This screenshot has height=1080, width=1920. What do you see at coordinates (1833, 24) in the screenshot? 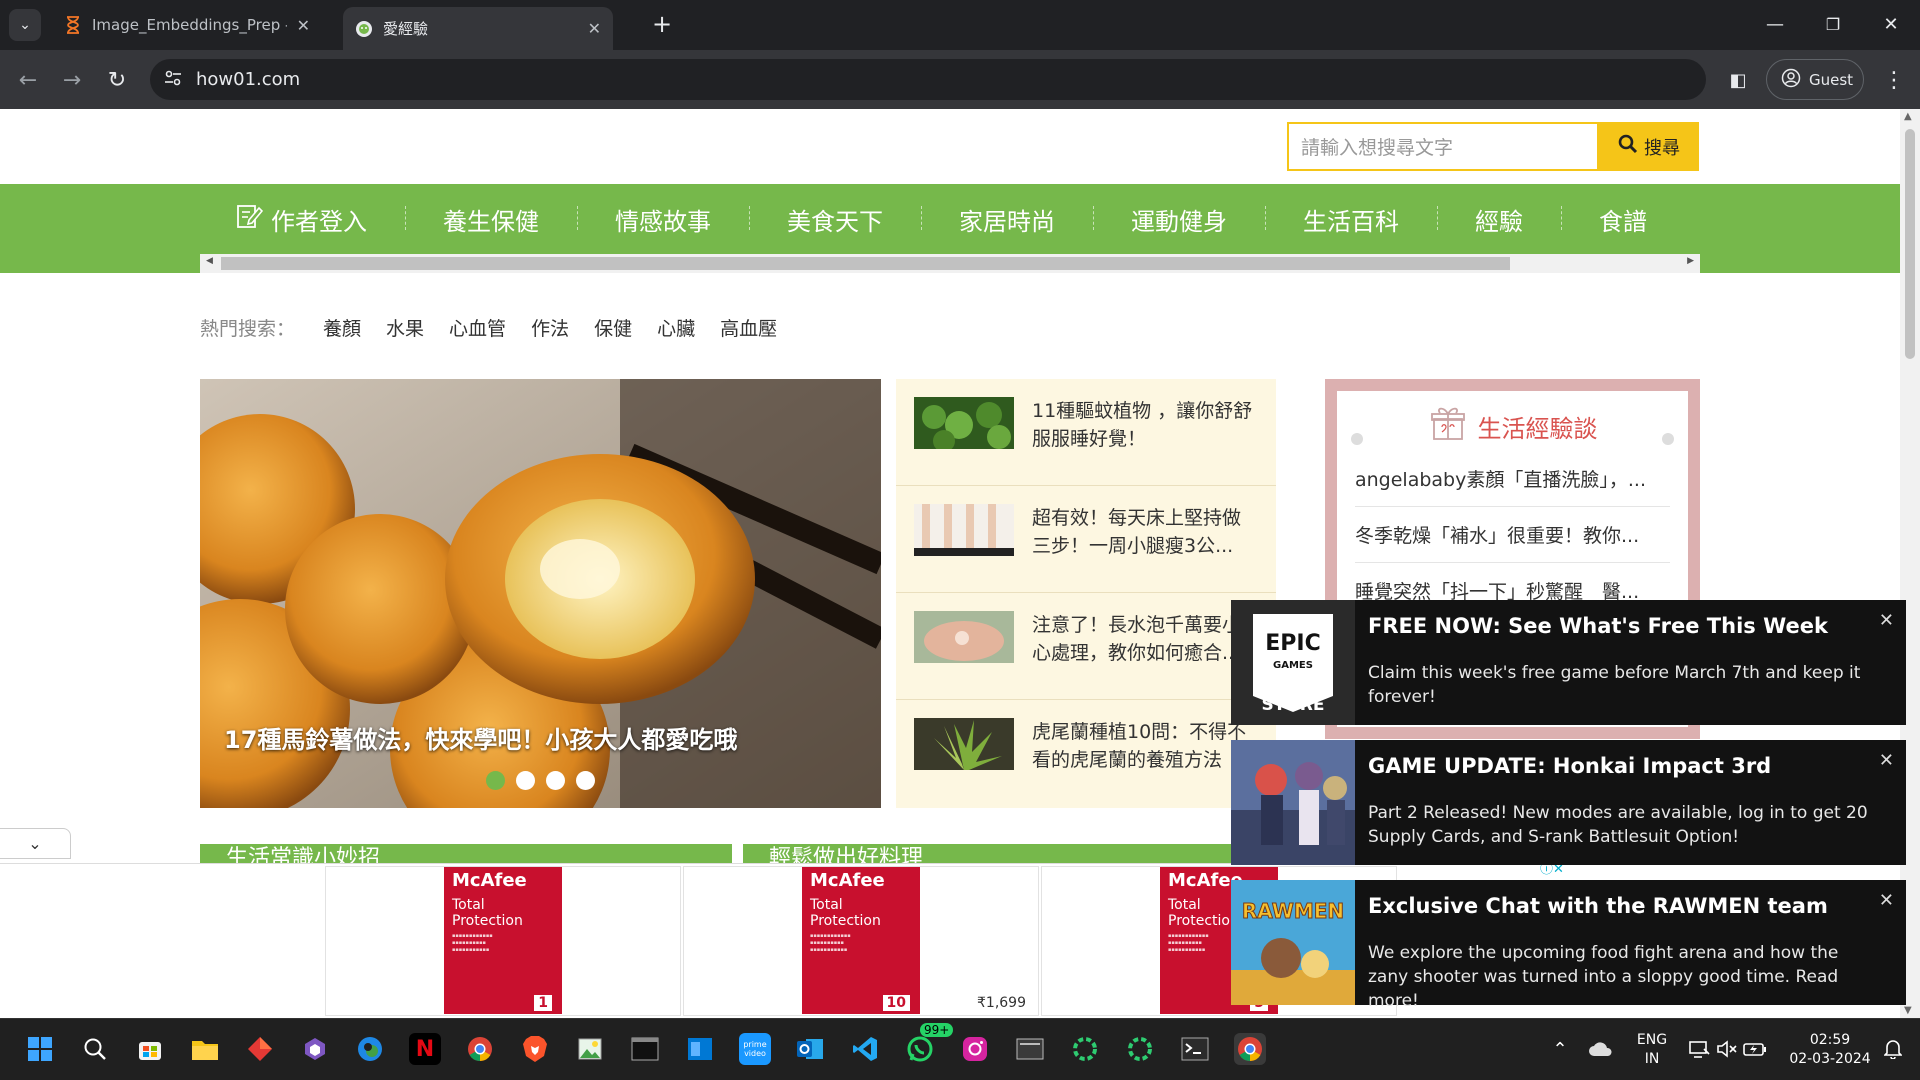
I see `restore-button: ❐` at bounding box center [1833, 24].